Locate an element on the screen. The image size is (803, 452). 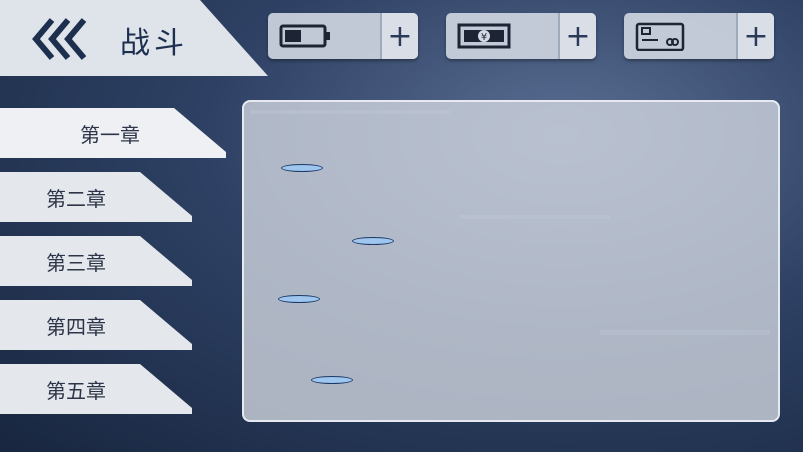
resource-money: ¥ + is located at coordinates (521, 36).